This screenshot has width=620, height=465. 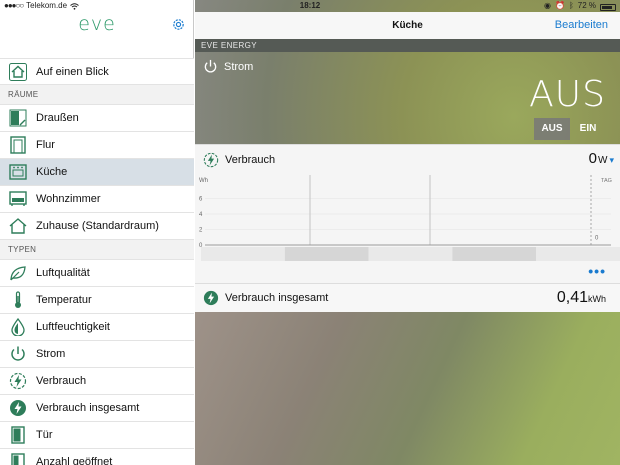 I want to click on sidebar-item-label: Temperatur, so click(x=64, y=300).